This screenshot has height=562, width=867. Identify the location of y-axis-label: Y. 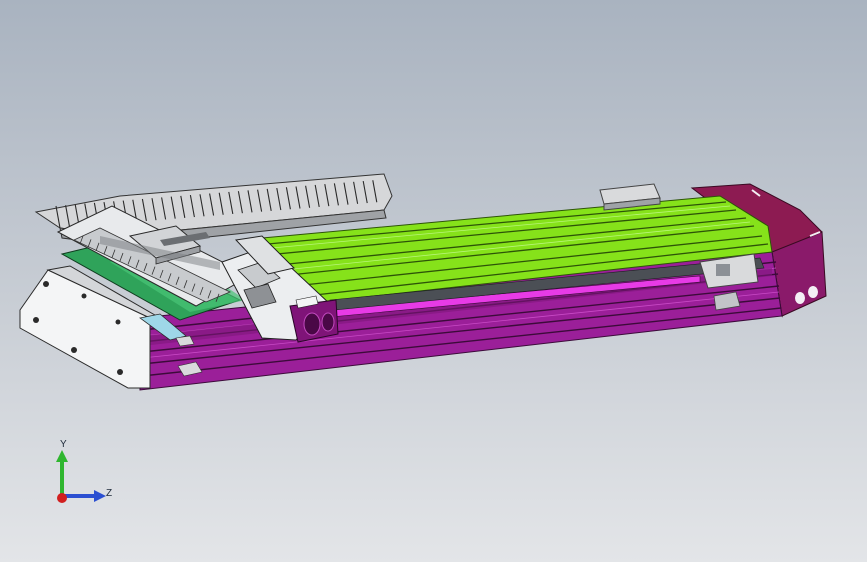
(63, 444).